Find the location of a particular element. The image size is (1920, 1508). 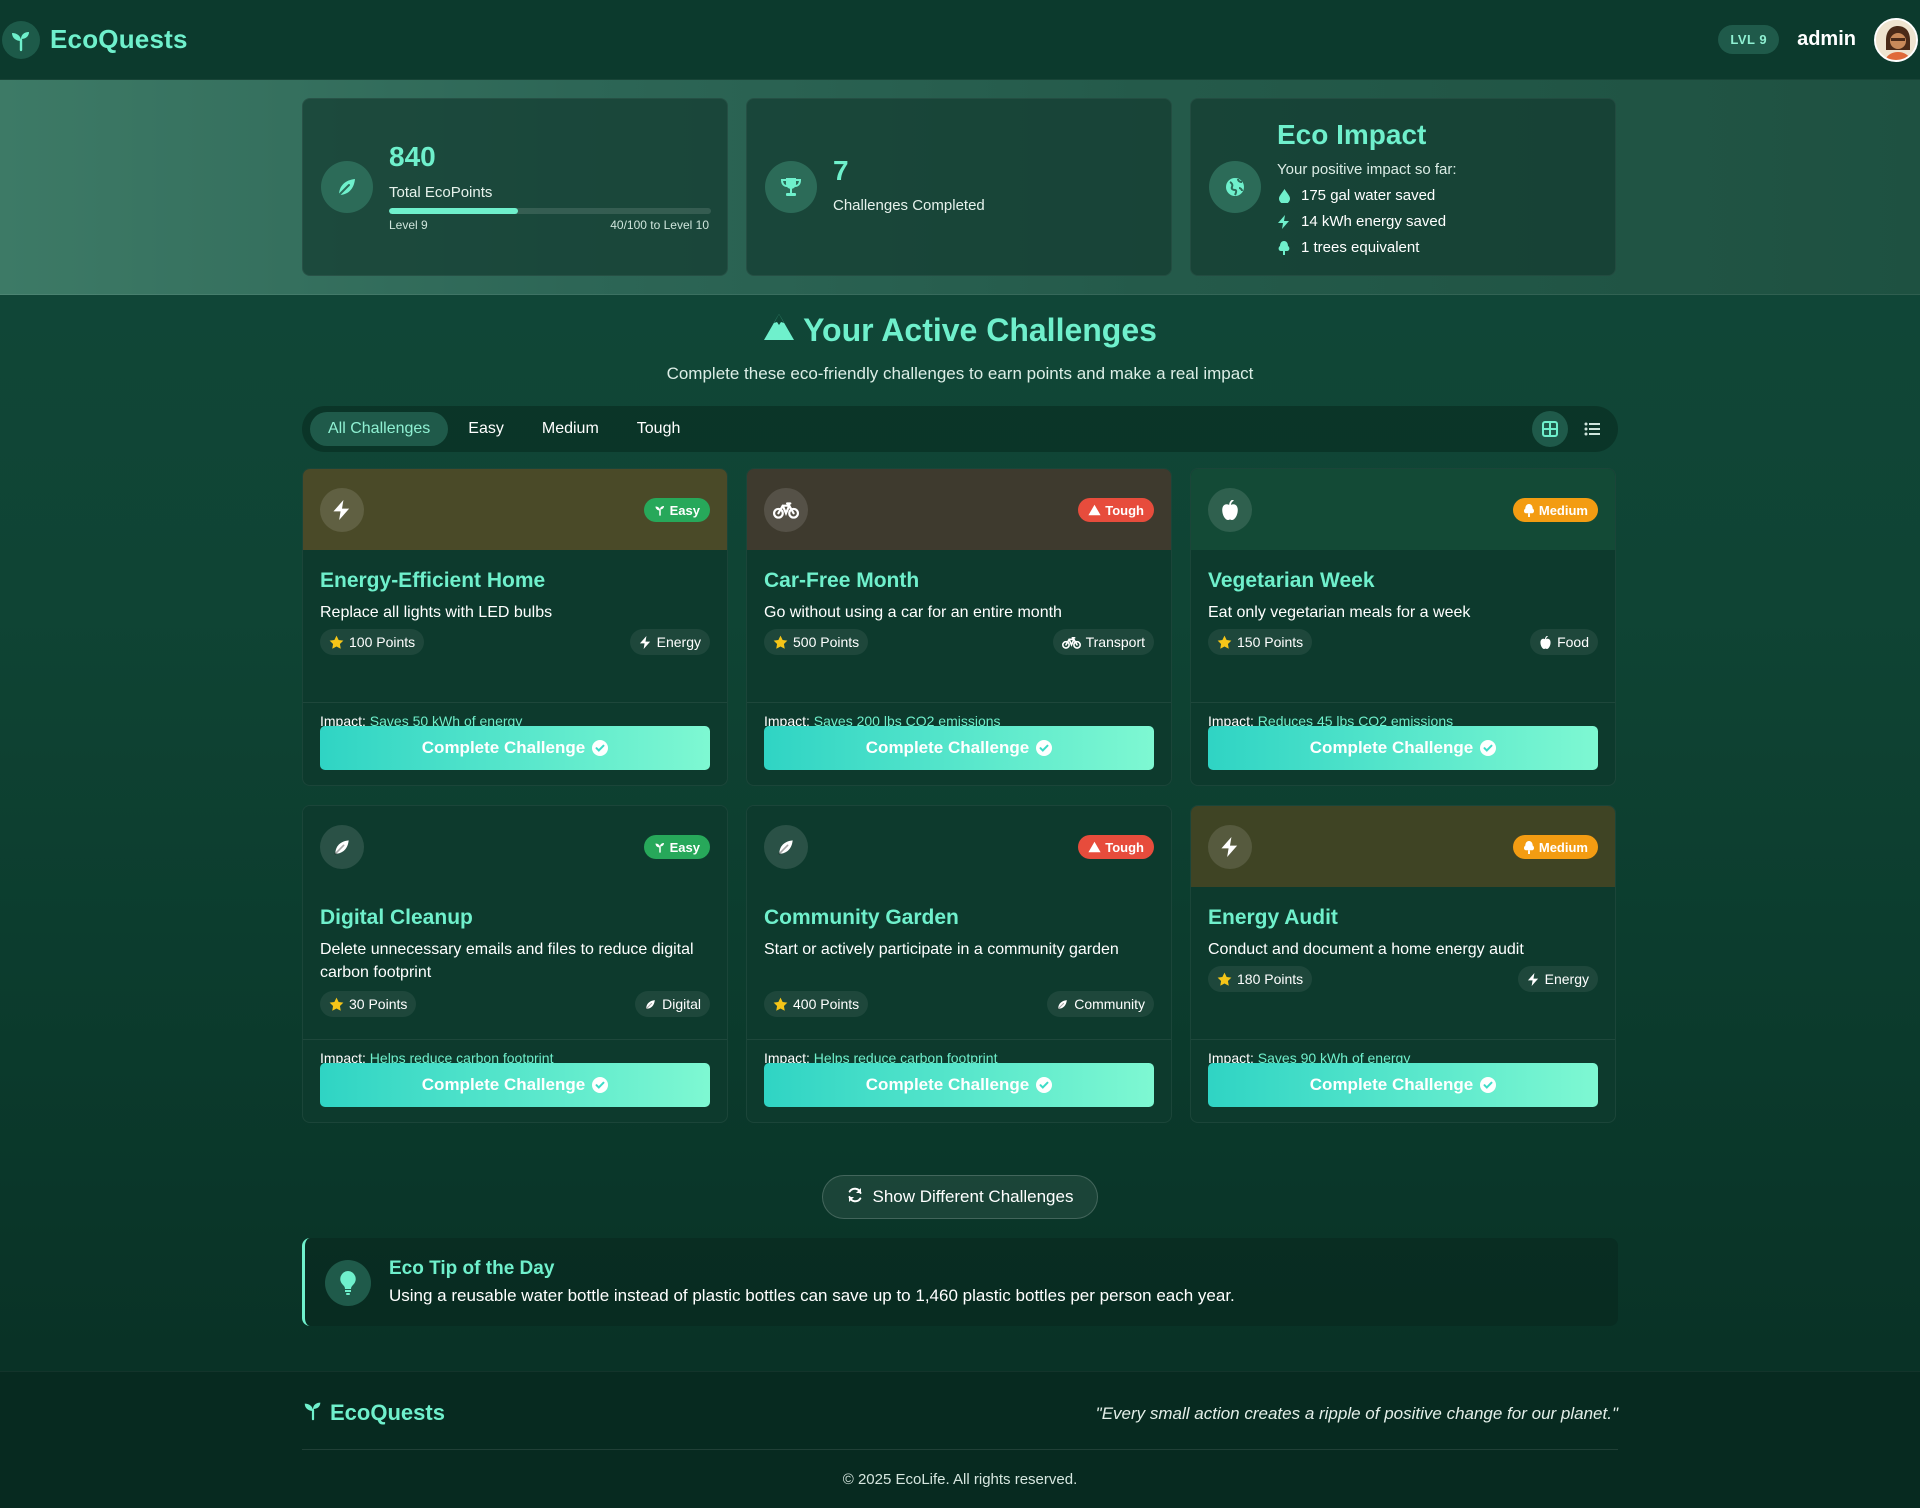

bicycle-icon is located at coordinates (786, 510).